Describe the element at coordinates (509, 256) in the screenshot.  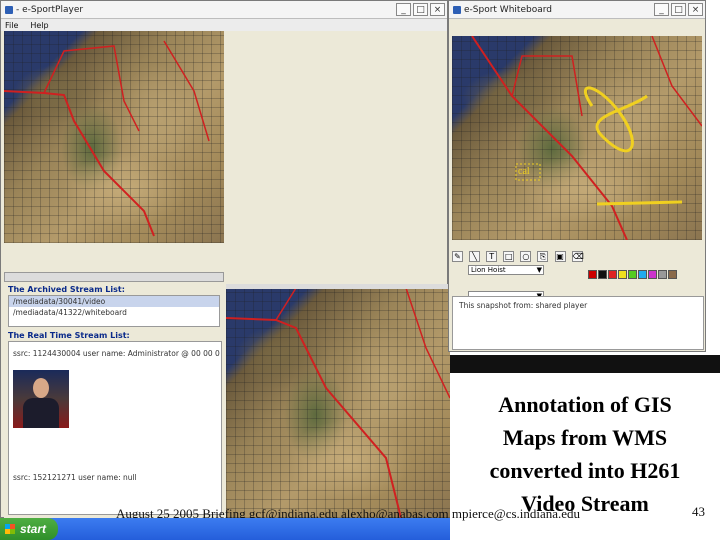
I see `rect-tool-icon: □` at that location.